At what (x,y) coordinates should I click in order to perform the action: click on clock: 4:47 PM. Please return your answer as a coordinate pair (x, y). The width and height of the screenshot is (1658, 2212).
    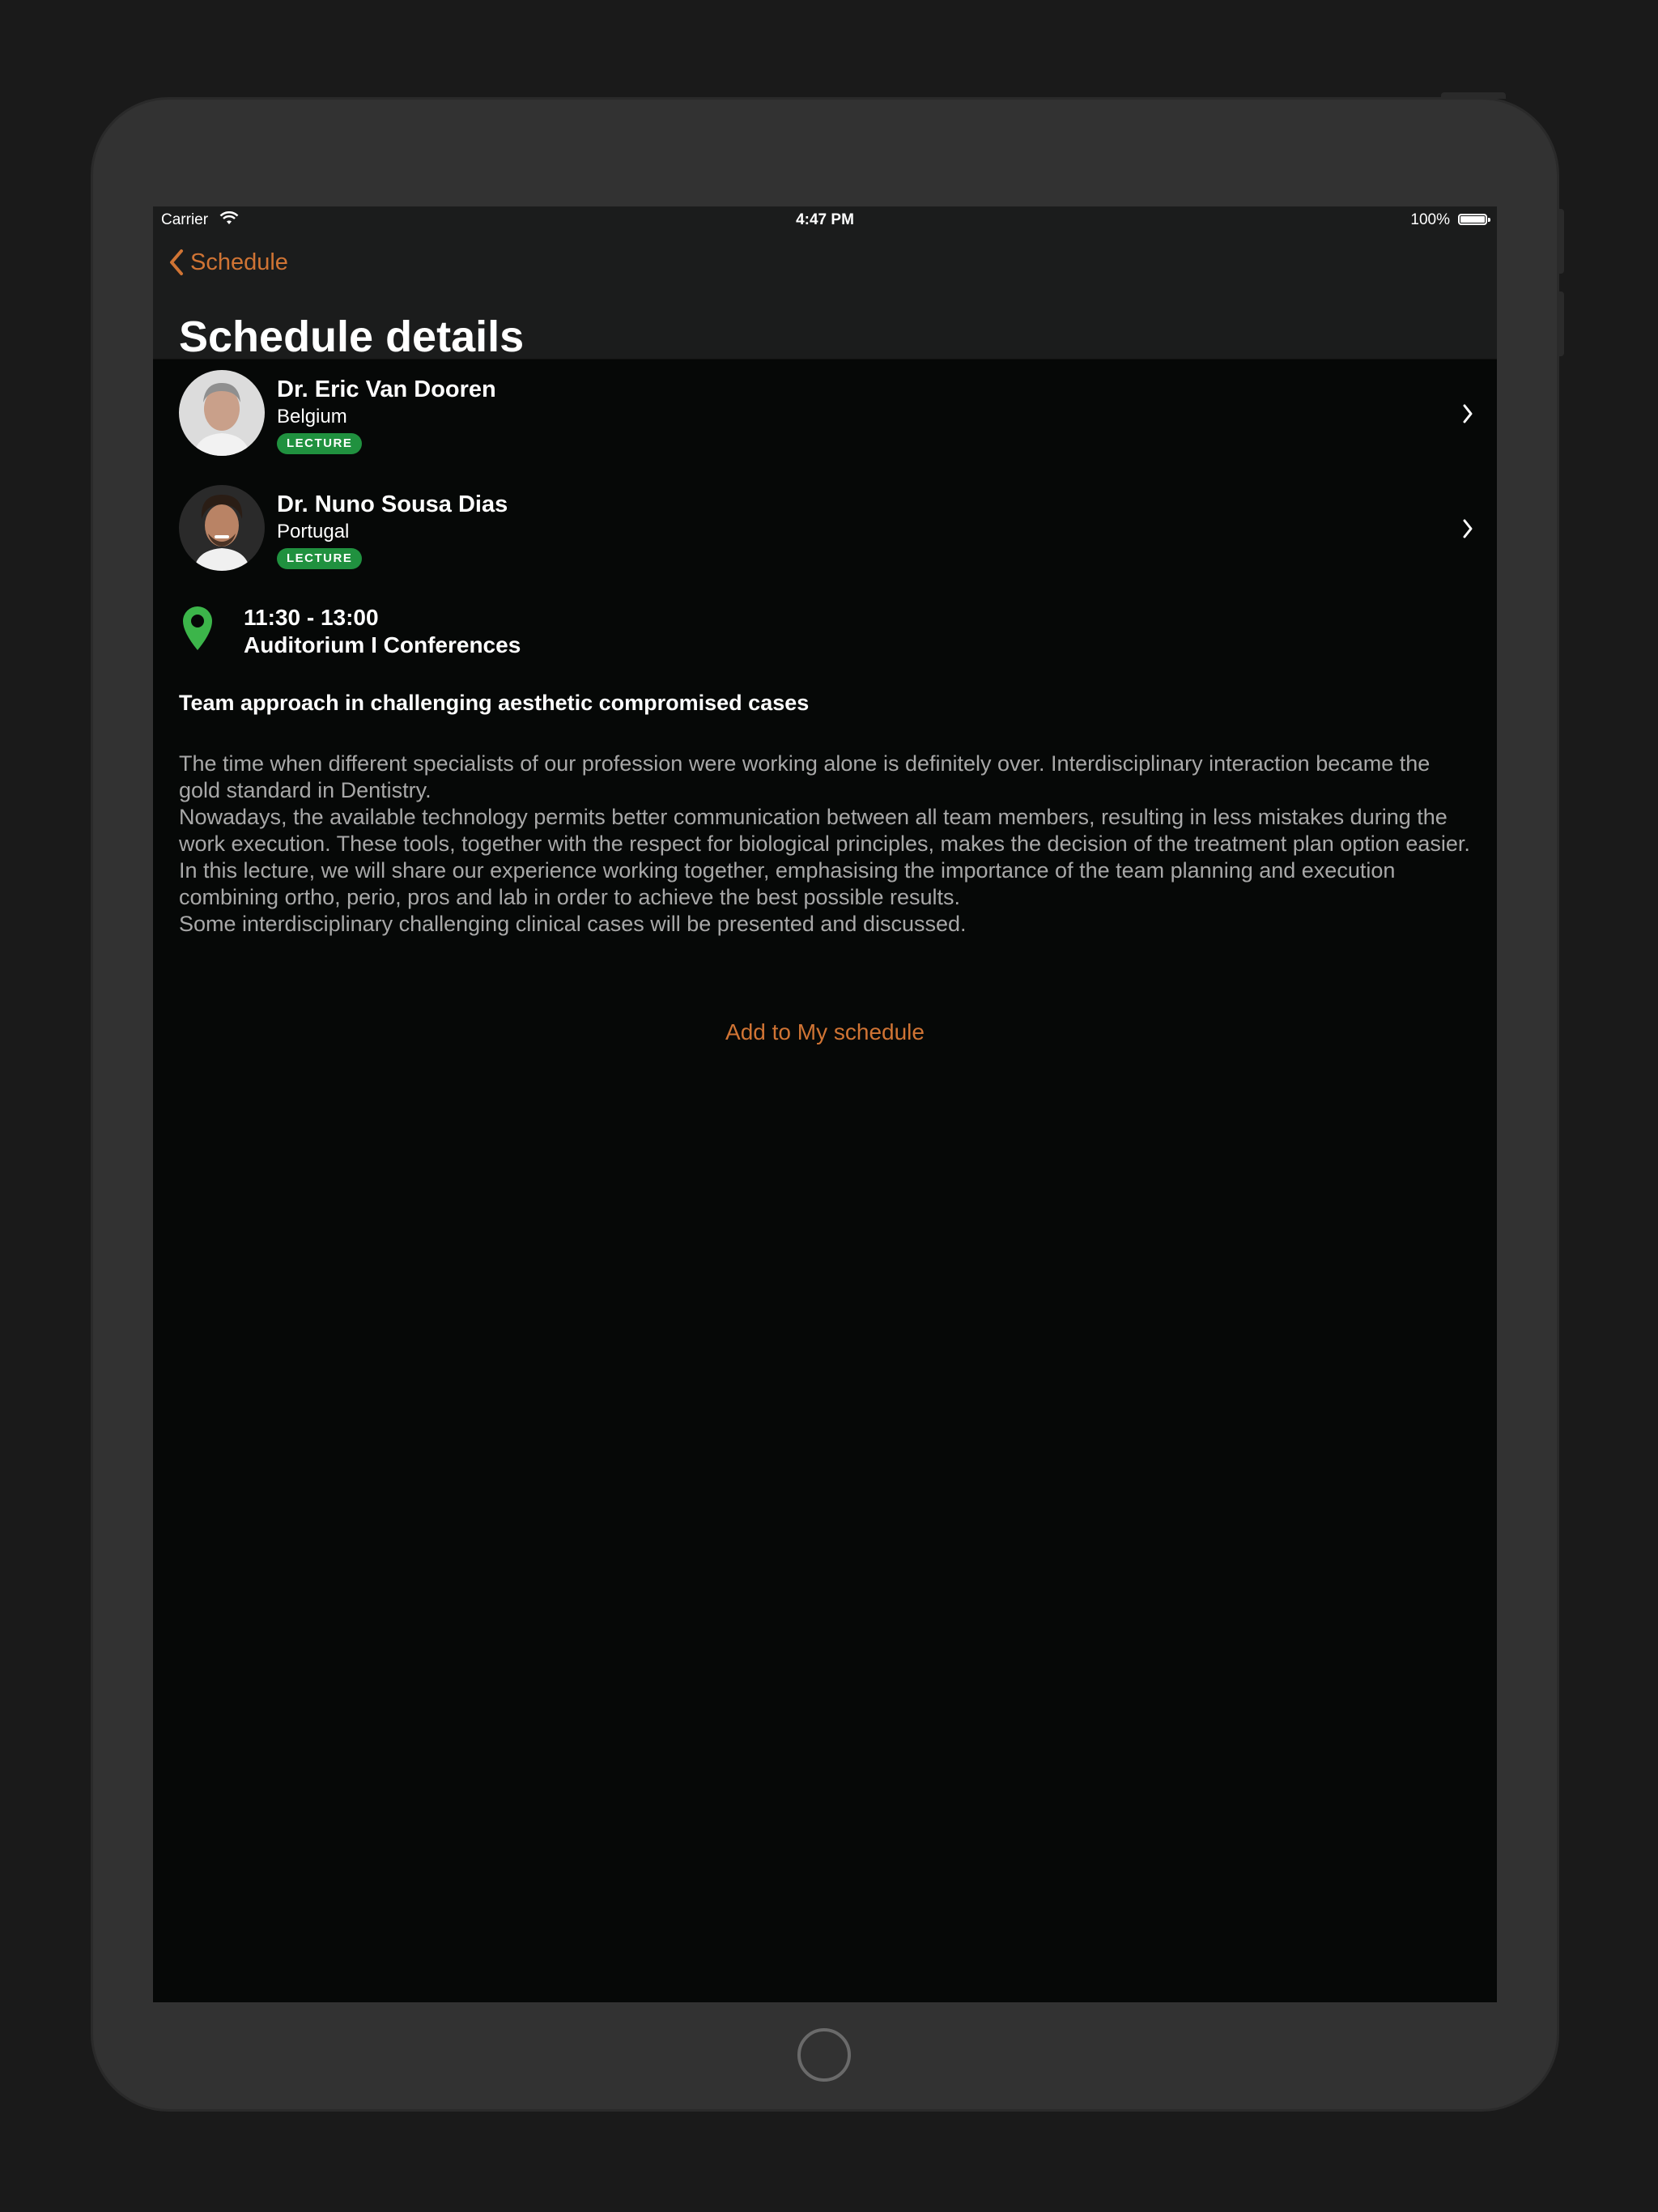
    Looking at the image, I should click on (825, 219).